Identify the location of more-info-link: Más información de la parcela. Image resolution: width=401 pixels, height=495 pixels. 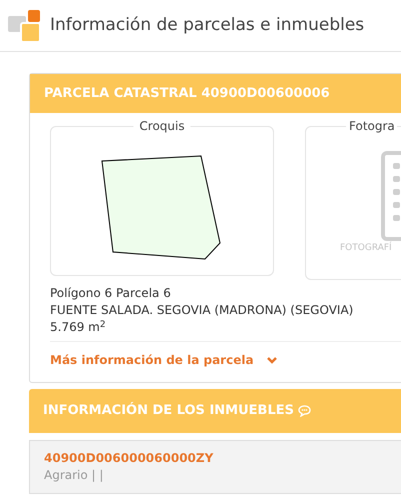
(164, 360).